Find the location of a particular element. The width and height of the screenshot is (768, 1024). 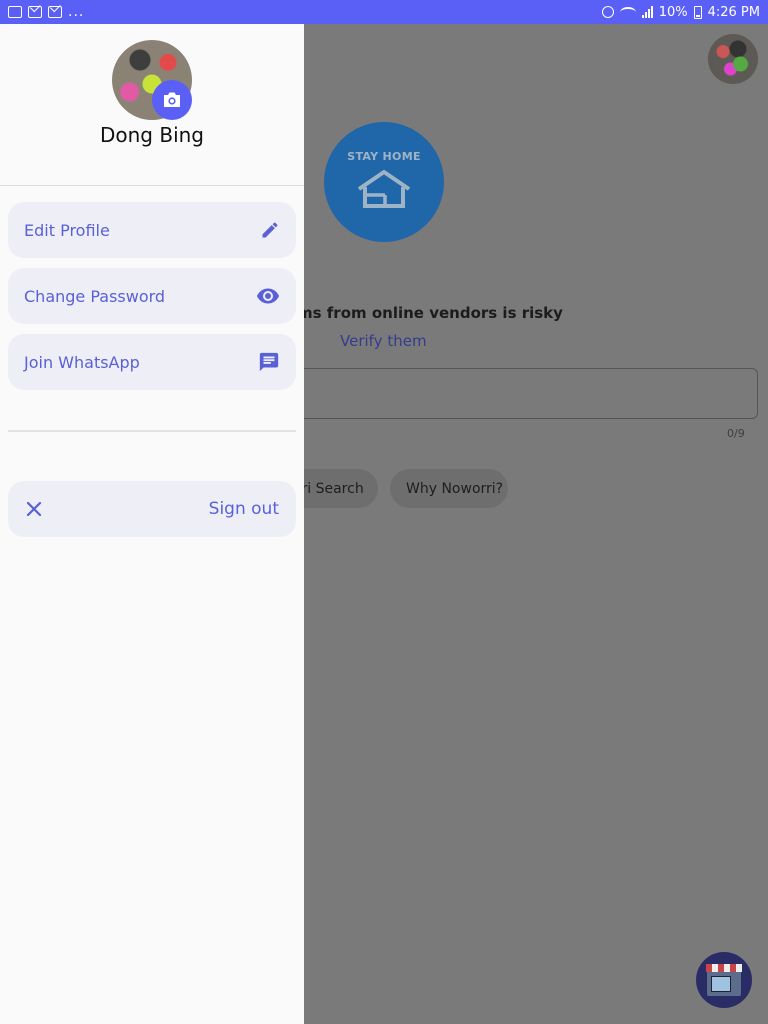

clock: 4:26 PM is located at coordinates (733, 12).